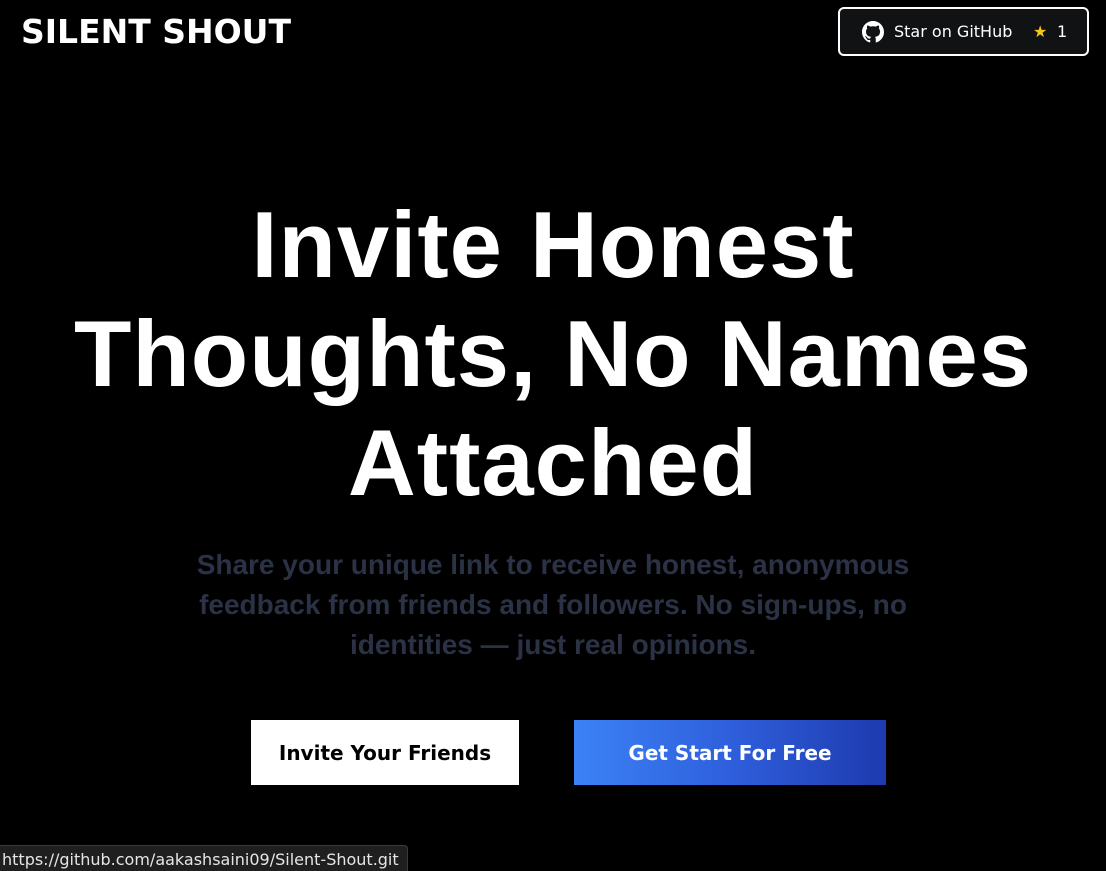 This screenshot has width=1106, height=871. What do you see at coordinates (553, 462) in the screenshot?
I see `hero-title-line: Attached` at bounding box center [553, 462].